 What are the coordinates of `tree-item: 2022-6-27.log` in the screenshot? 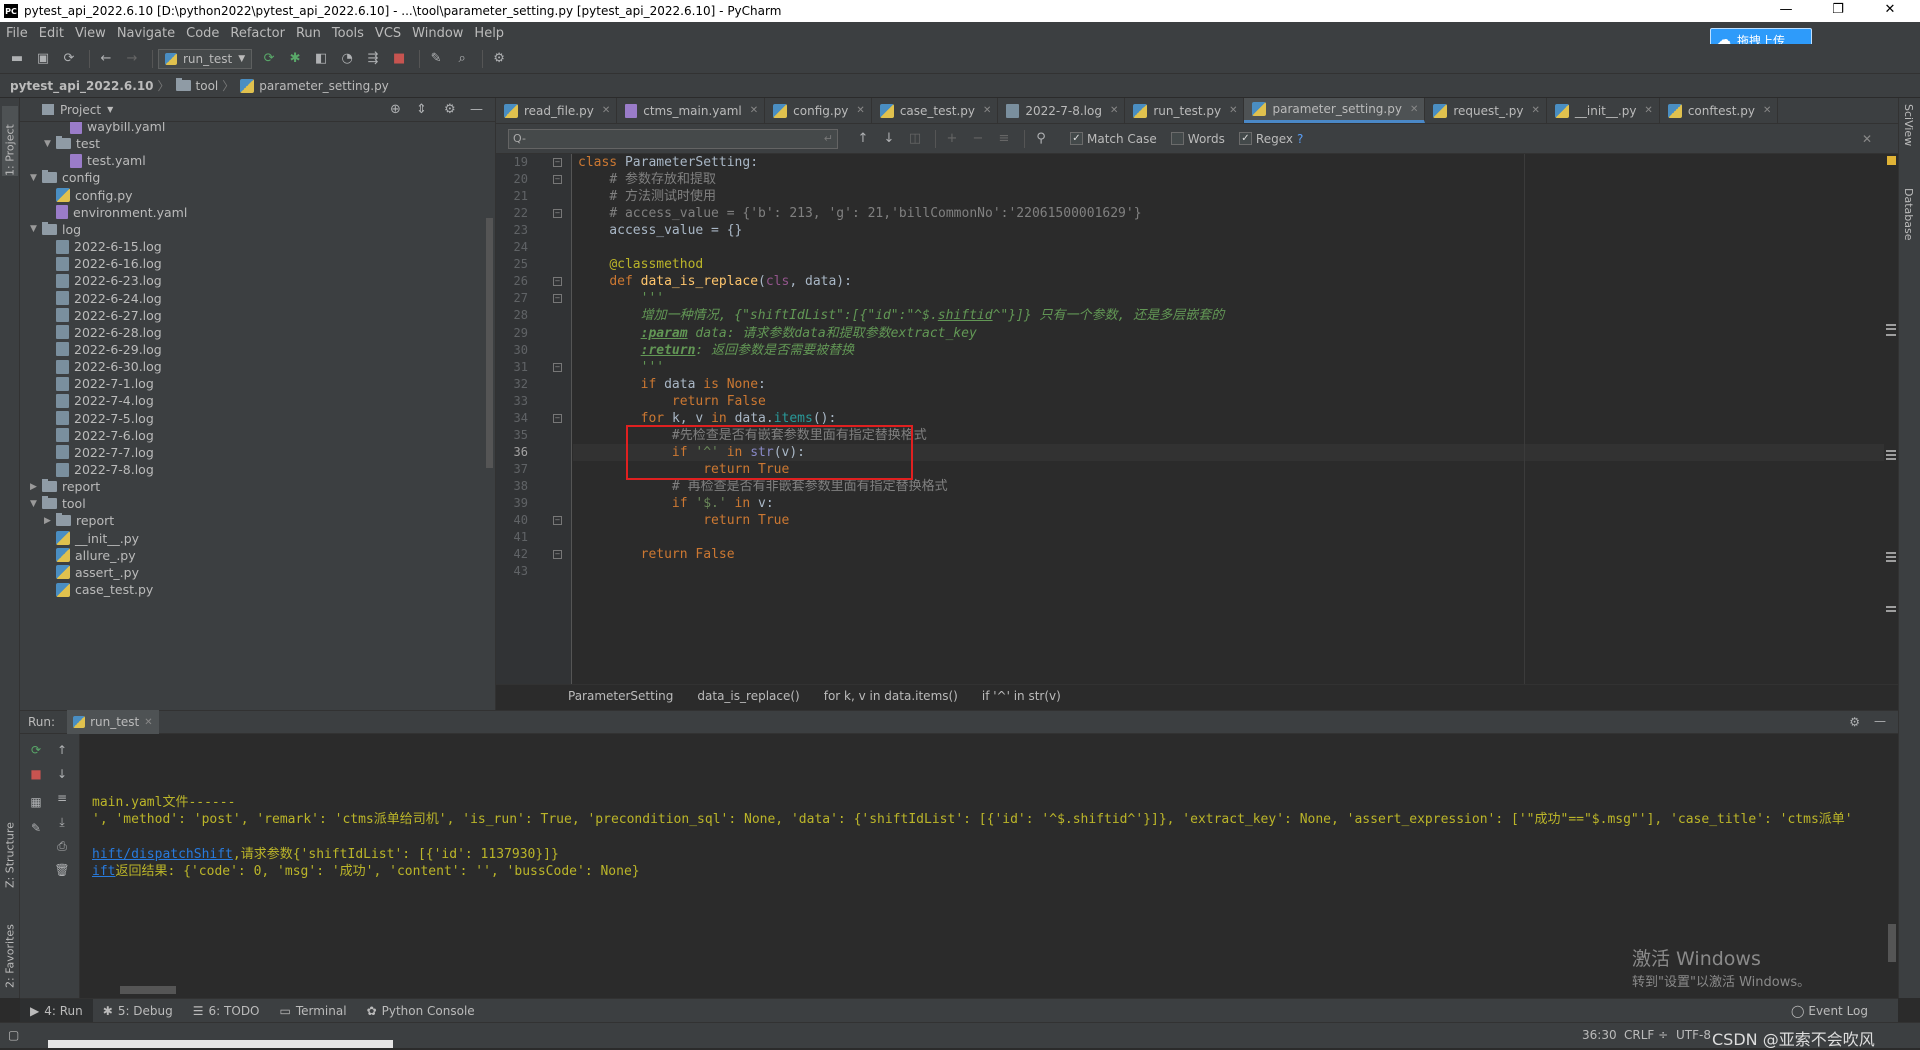 It's located at (103, 315).